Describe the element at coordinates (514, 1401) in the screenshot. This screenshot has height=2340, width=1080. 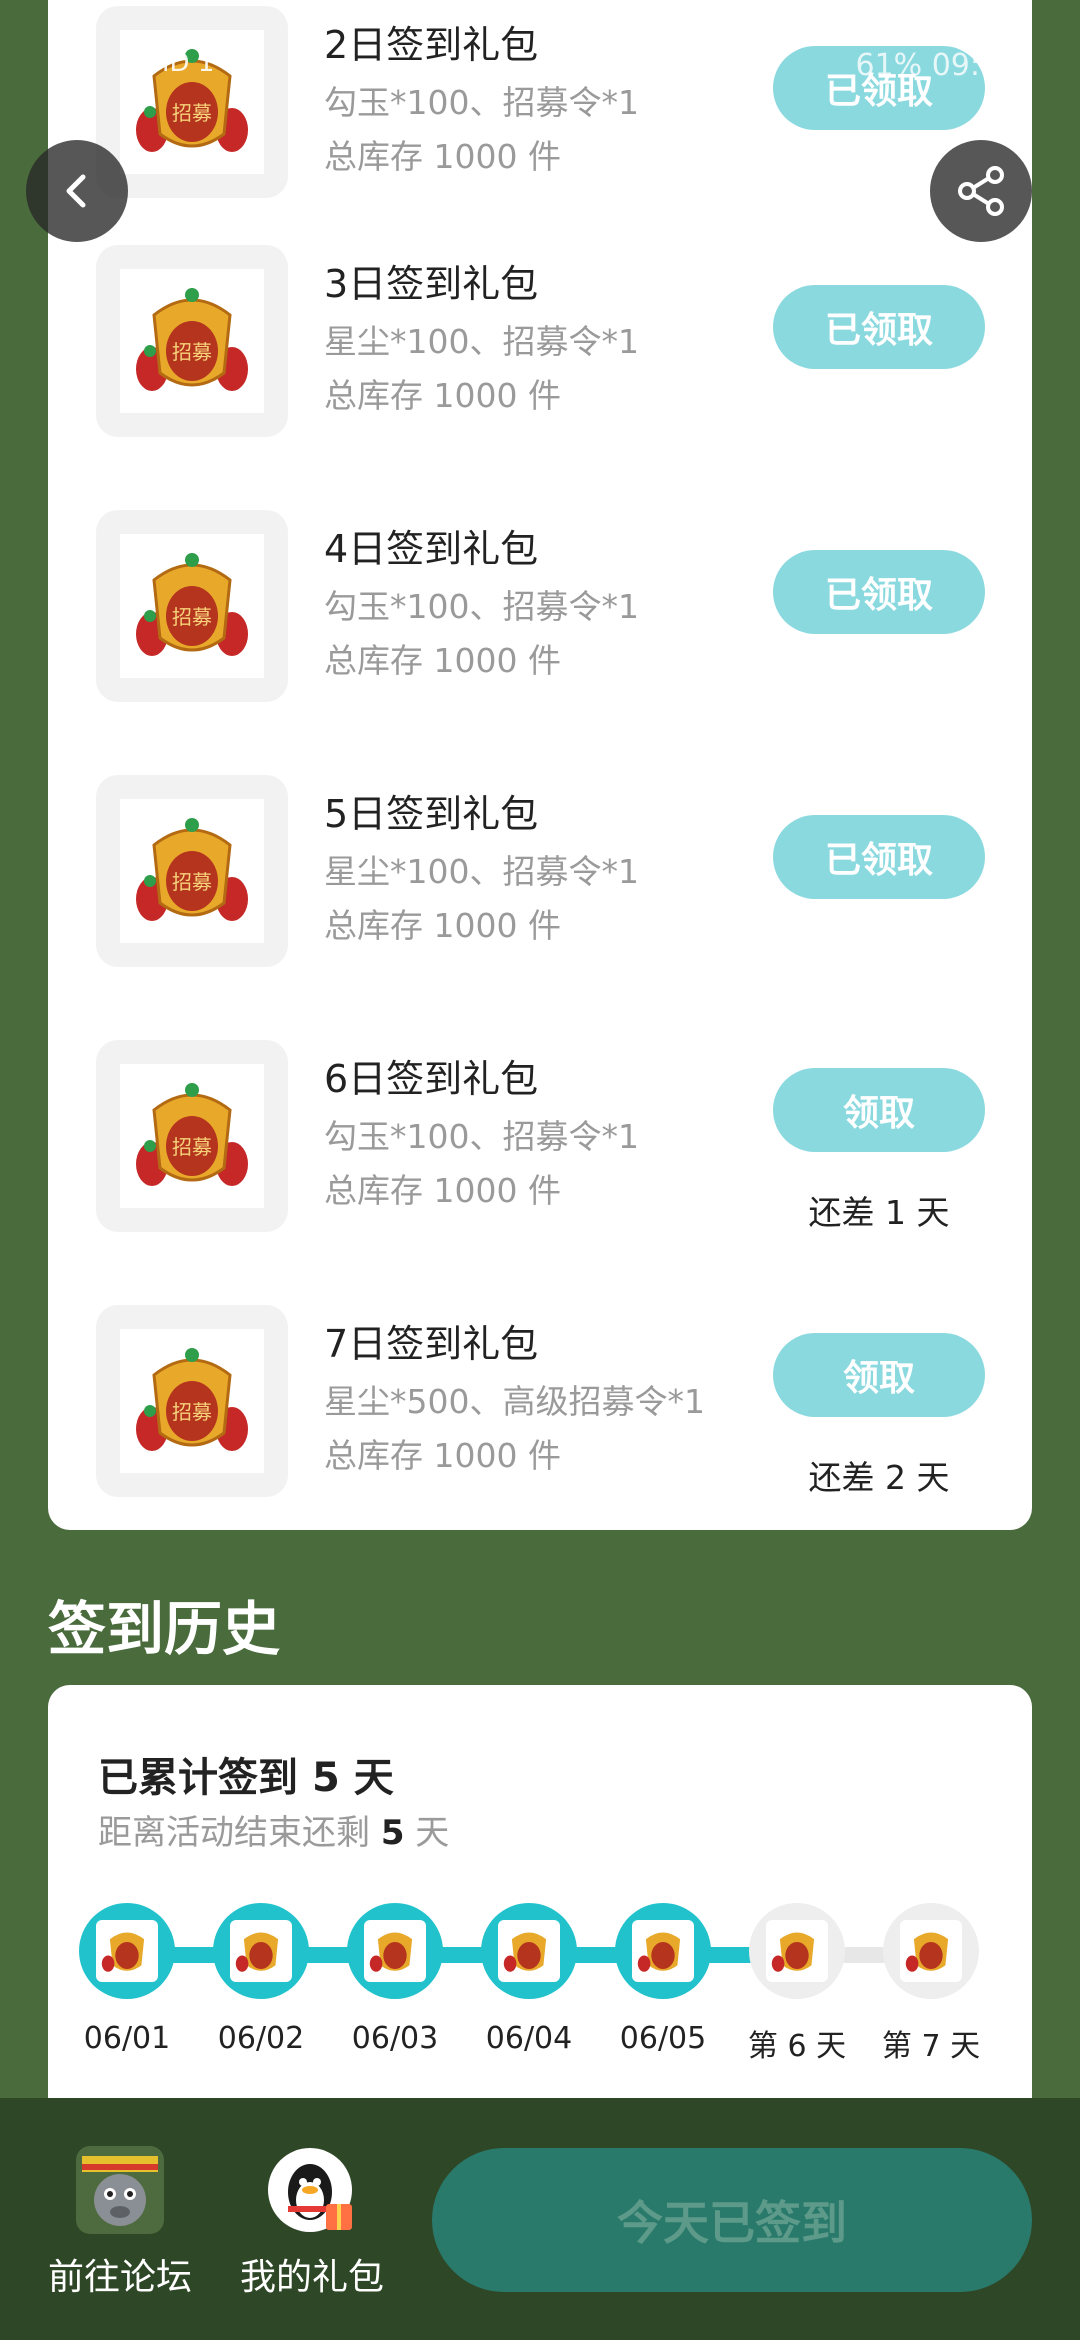
I see `gift-items: 星尘*500、高级招募令*1` at that location.